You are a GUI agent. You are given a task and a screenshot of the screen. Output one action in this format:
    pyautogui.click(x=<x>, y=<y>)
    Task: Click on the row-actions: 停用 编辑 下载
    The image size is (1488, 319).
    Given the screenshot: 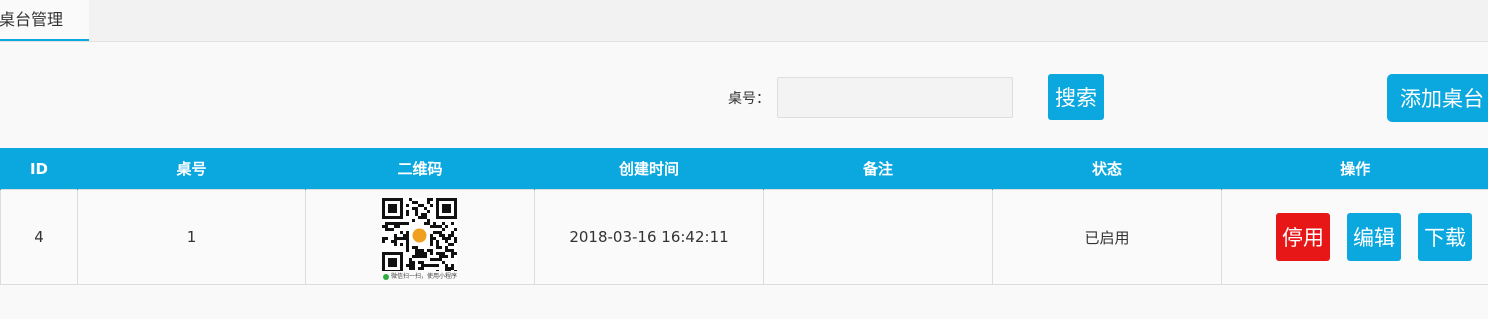 What is the action you would take?
    pyautogui.click(x=1355, y=237)
    